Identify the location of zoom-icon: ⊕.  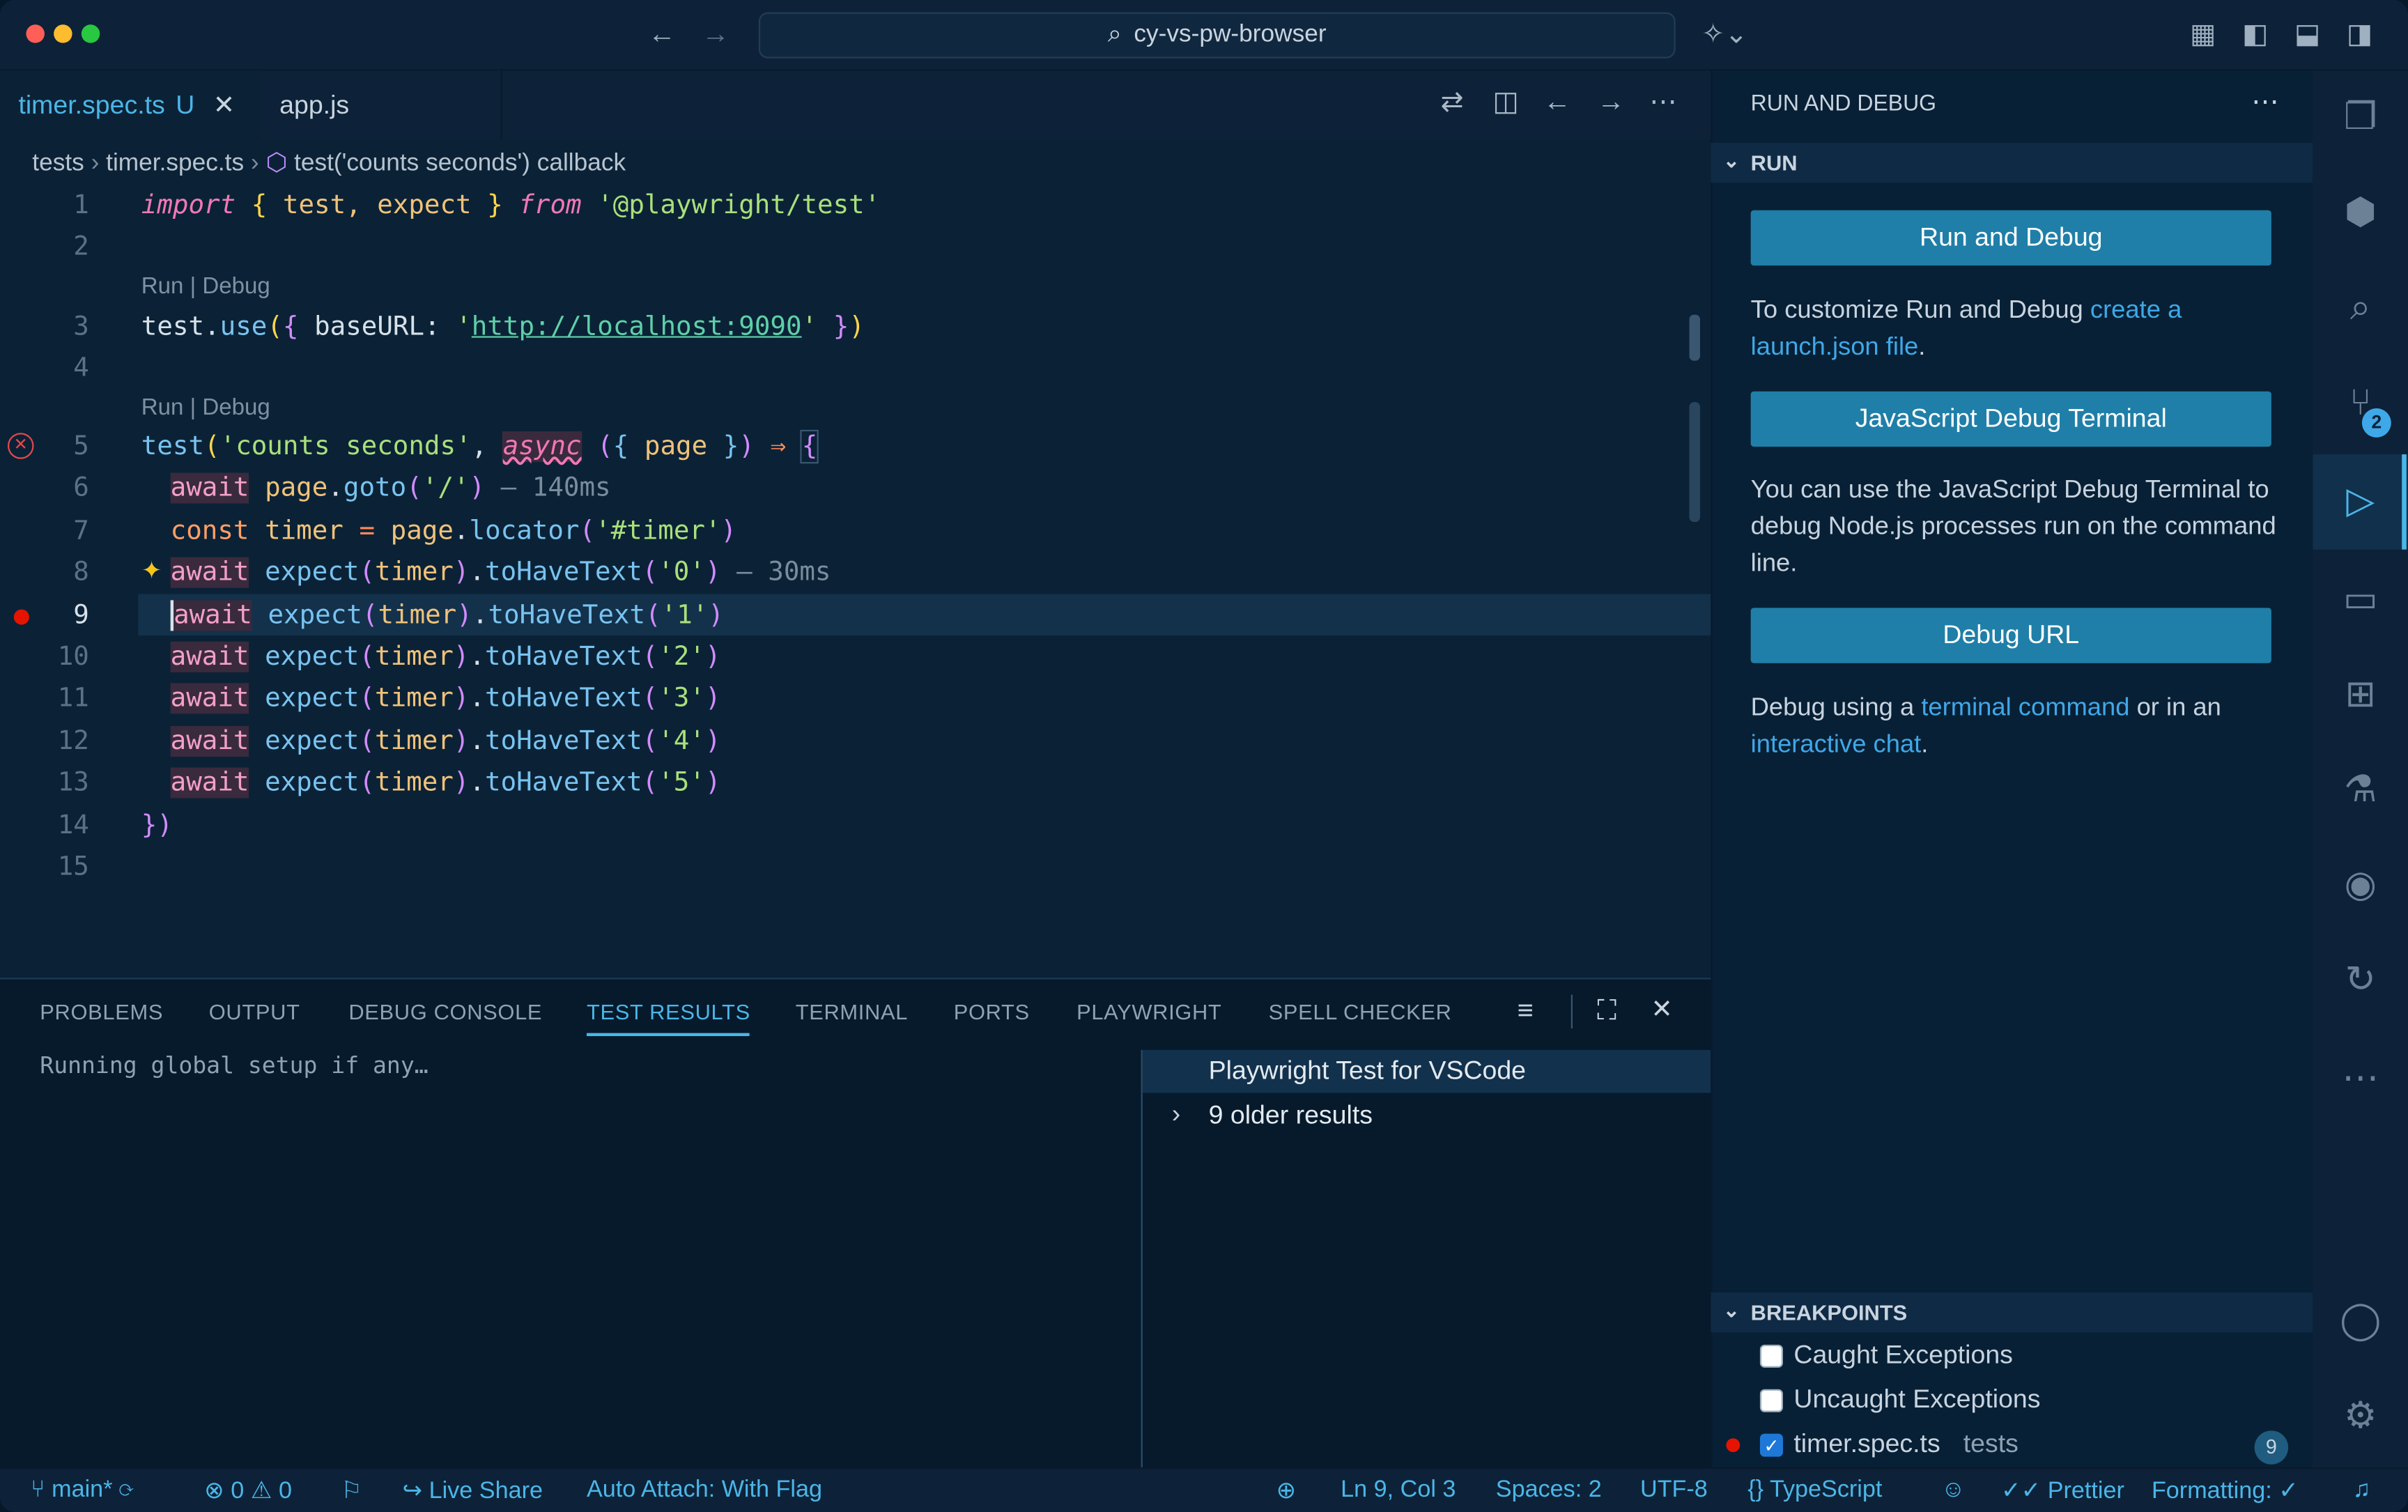
(1287, 1491).